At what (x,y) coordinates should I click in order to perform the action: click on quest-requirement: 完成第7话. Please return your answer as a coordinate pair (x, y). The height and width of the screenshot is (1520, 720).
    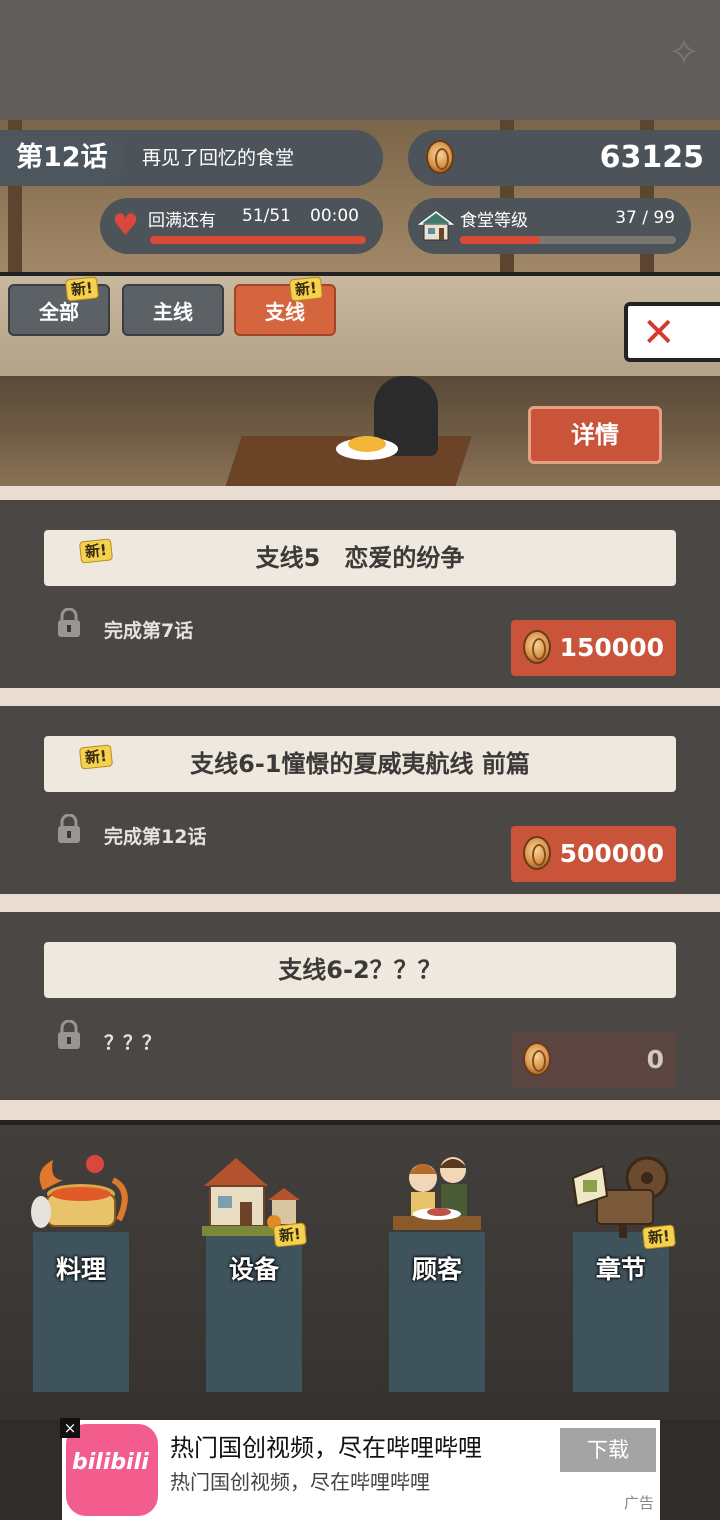
    Looking at the image, I should click on (149, 631).